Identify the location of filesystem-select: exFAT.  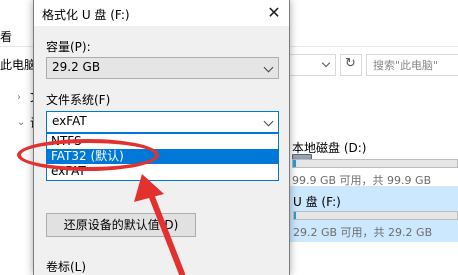
(162, 122).